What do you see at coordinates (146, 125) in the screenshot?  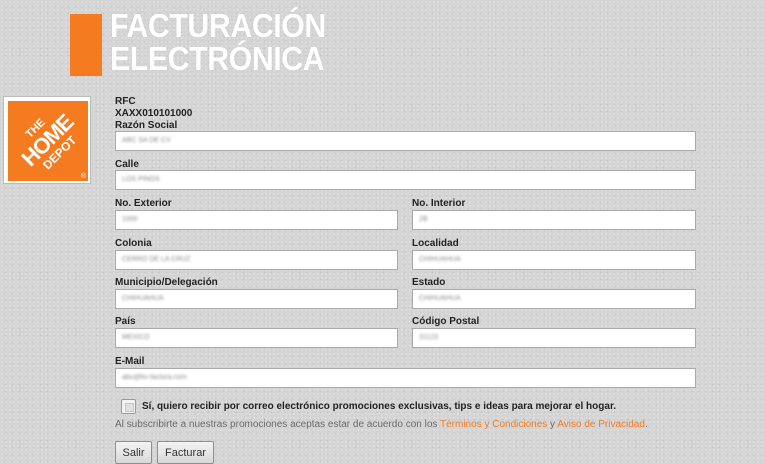 I see `razon-social-label: Razón Social` at bounding box center [146, 125].